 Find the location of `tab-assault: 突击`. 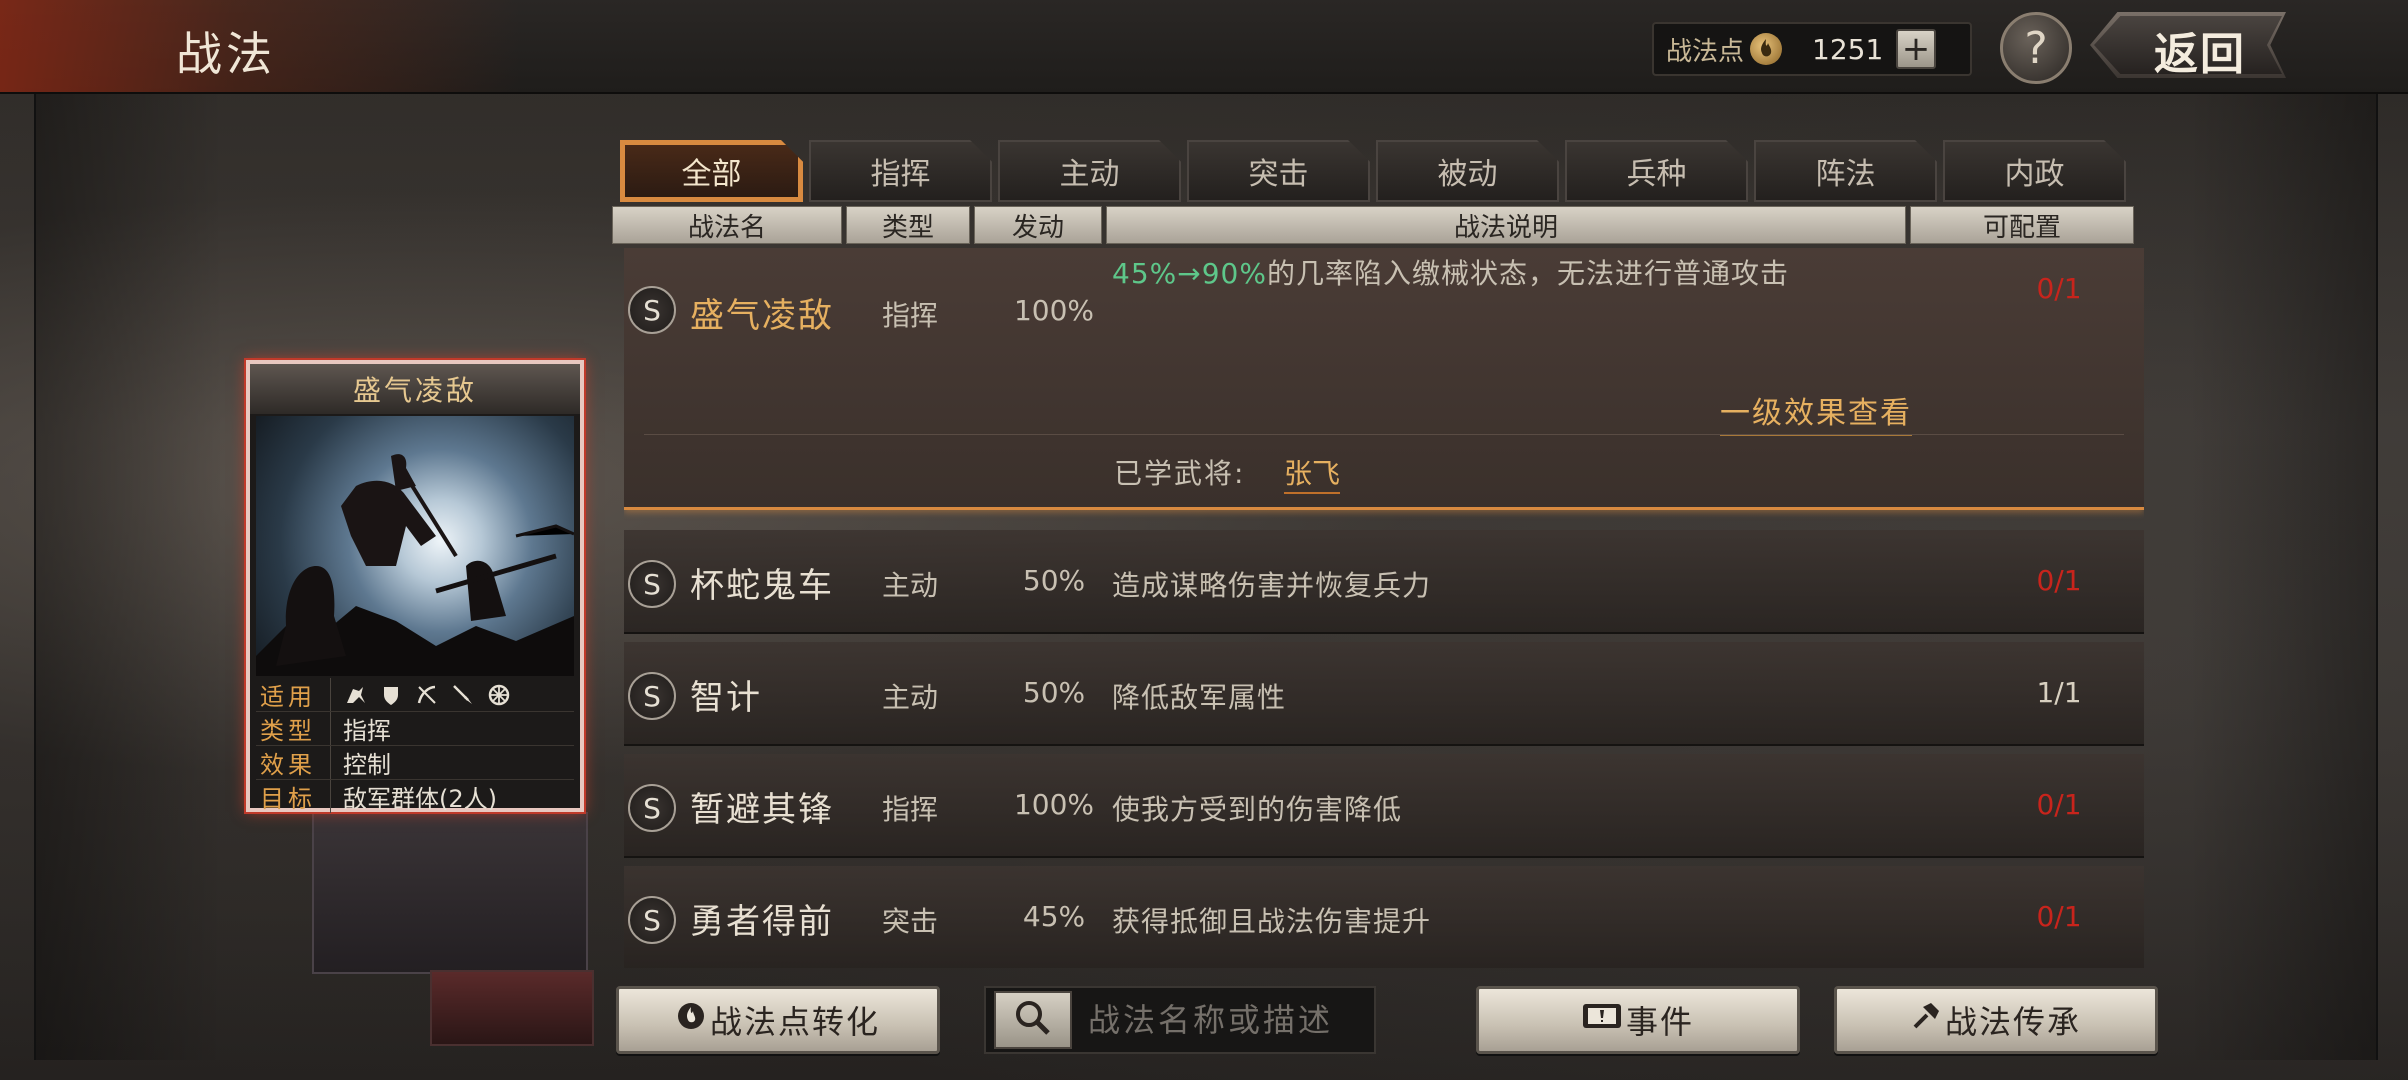

tab-assault: 突击 is located at coordinates (1278, 171).